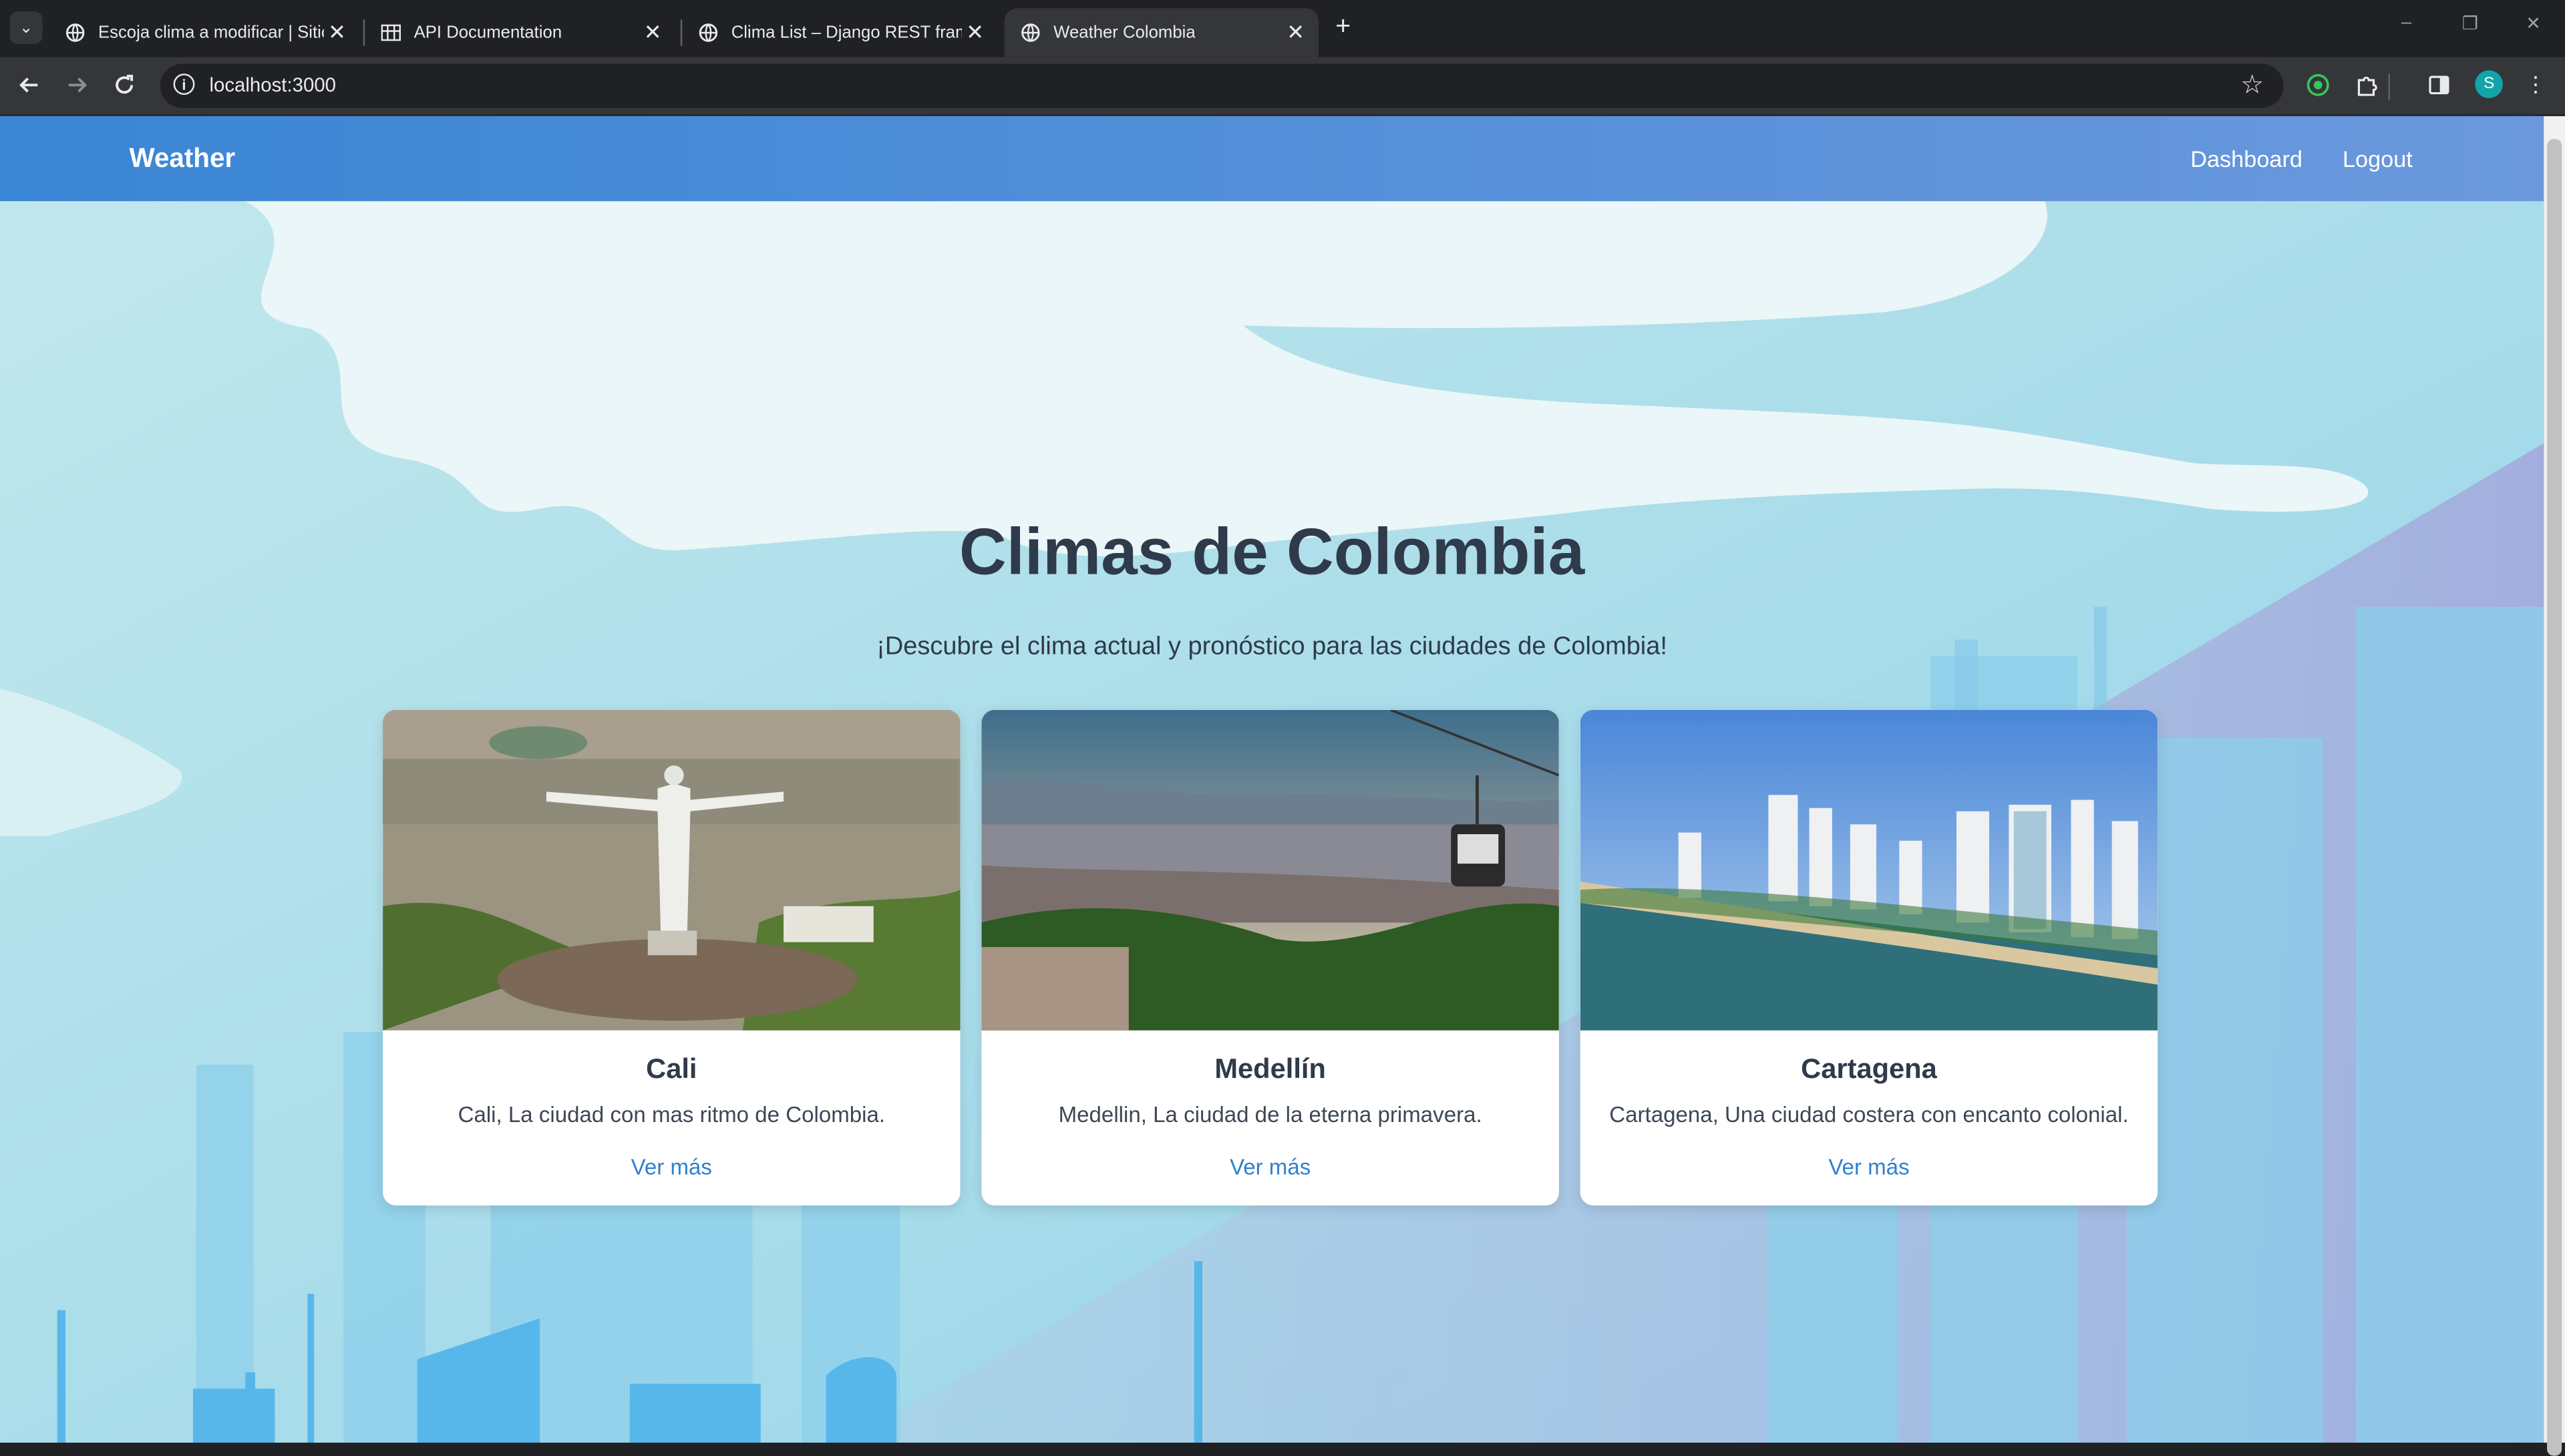 The image size is (2565, 1456). What do you see at coordinates (184, 84) in the screenshot?
I see `info-icon: i` at bounding box center [184, 84].